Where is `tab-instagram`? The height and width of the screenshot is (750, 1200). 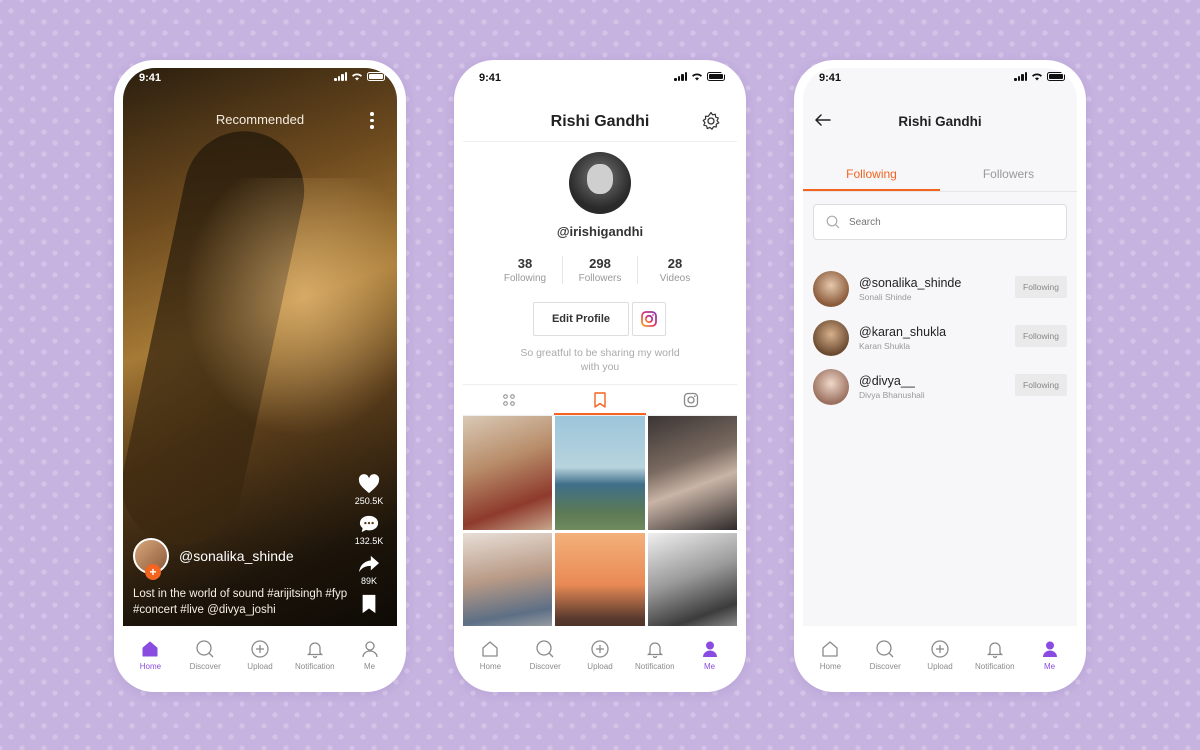
tab-instagram is located at coordinates (691, 400).